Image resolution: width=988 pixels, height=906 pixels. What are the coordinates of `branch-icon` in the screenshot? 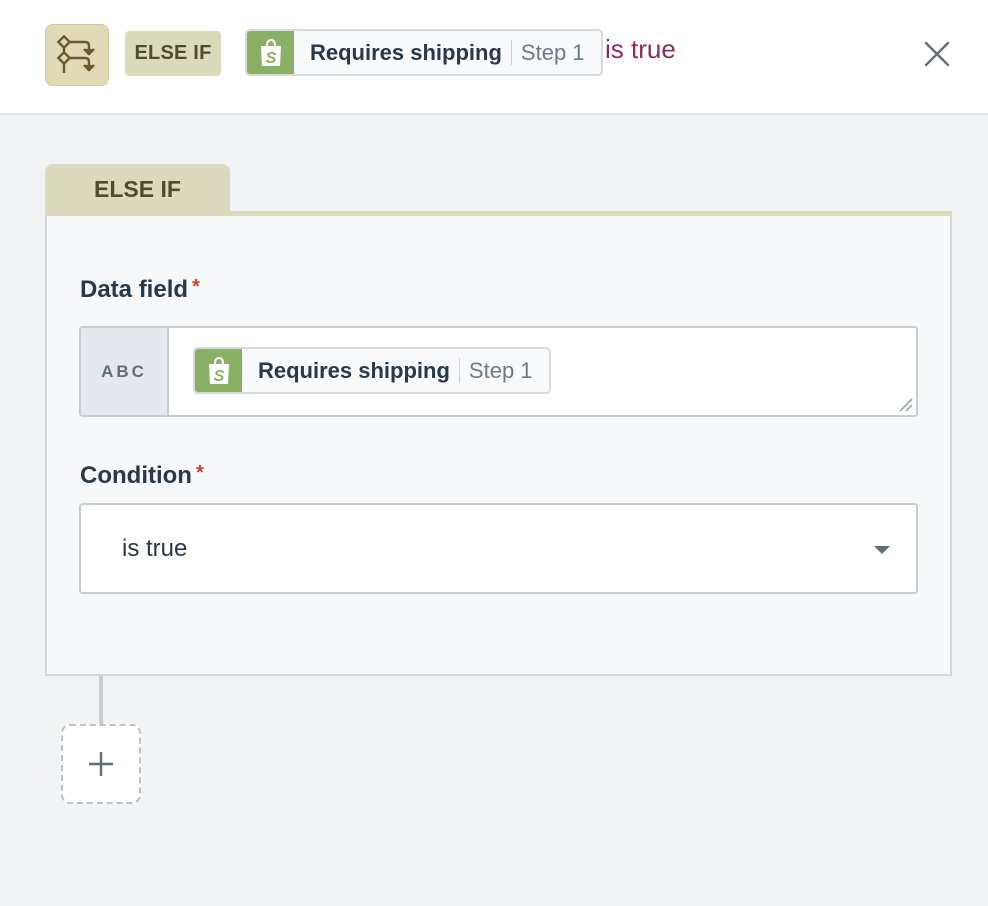 It's located at (77, 55).